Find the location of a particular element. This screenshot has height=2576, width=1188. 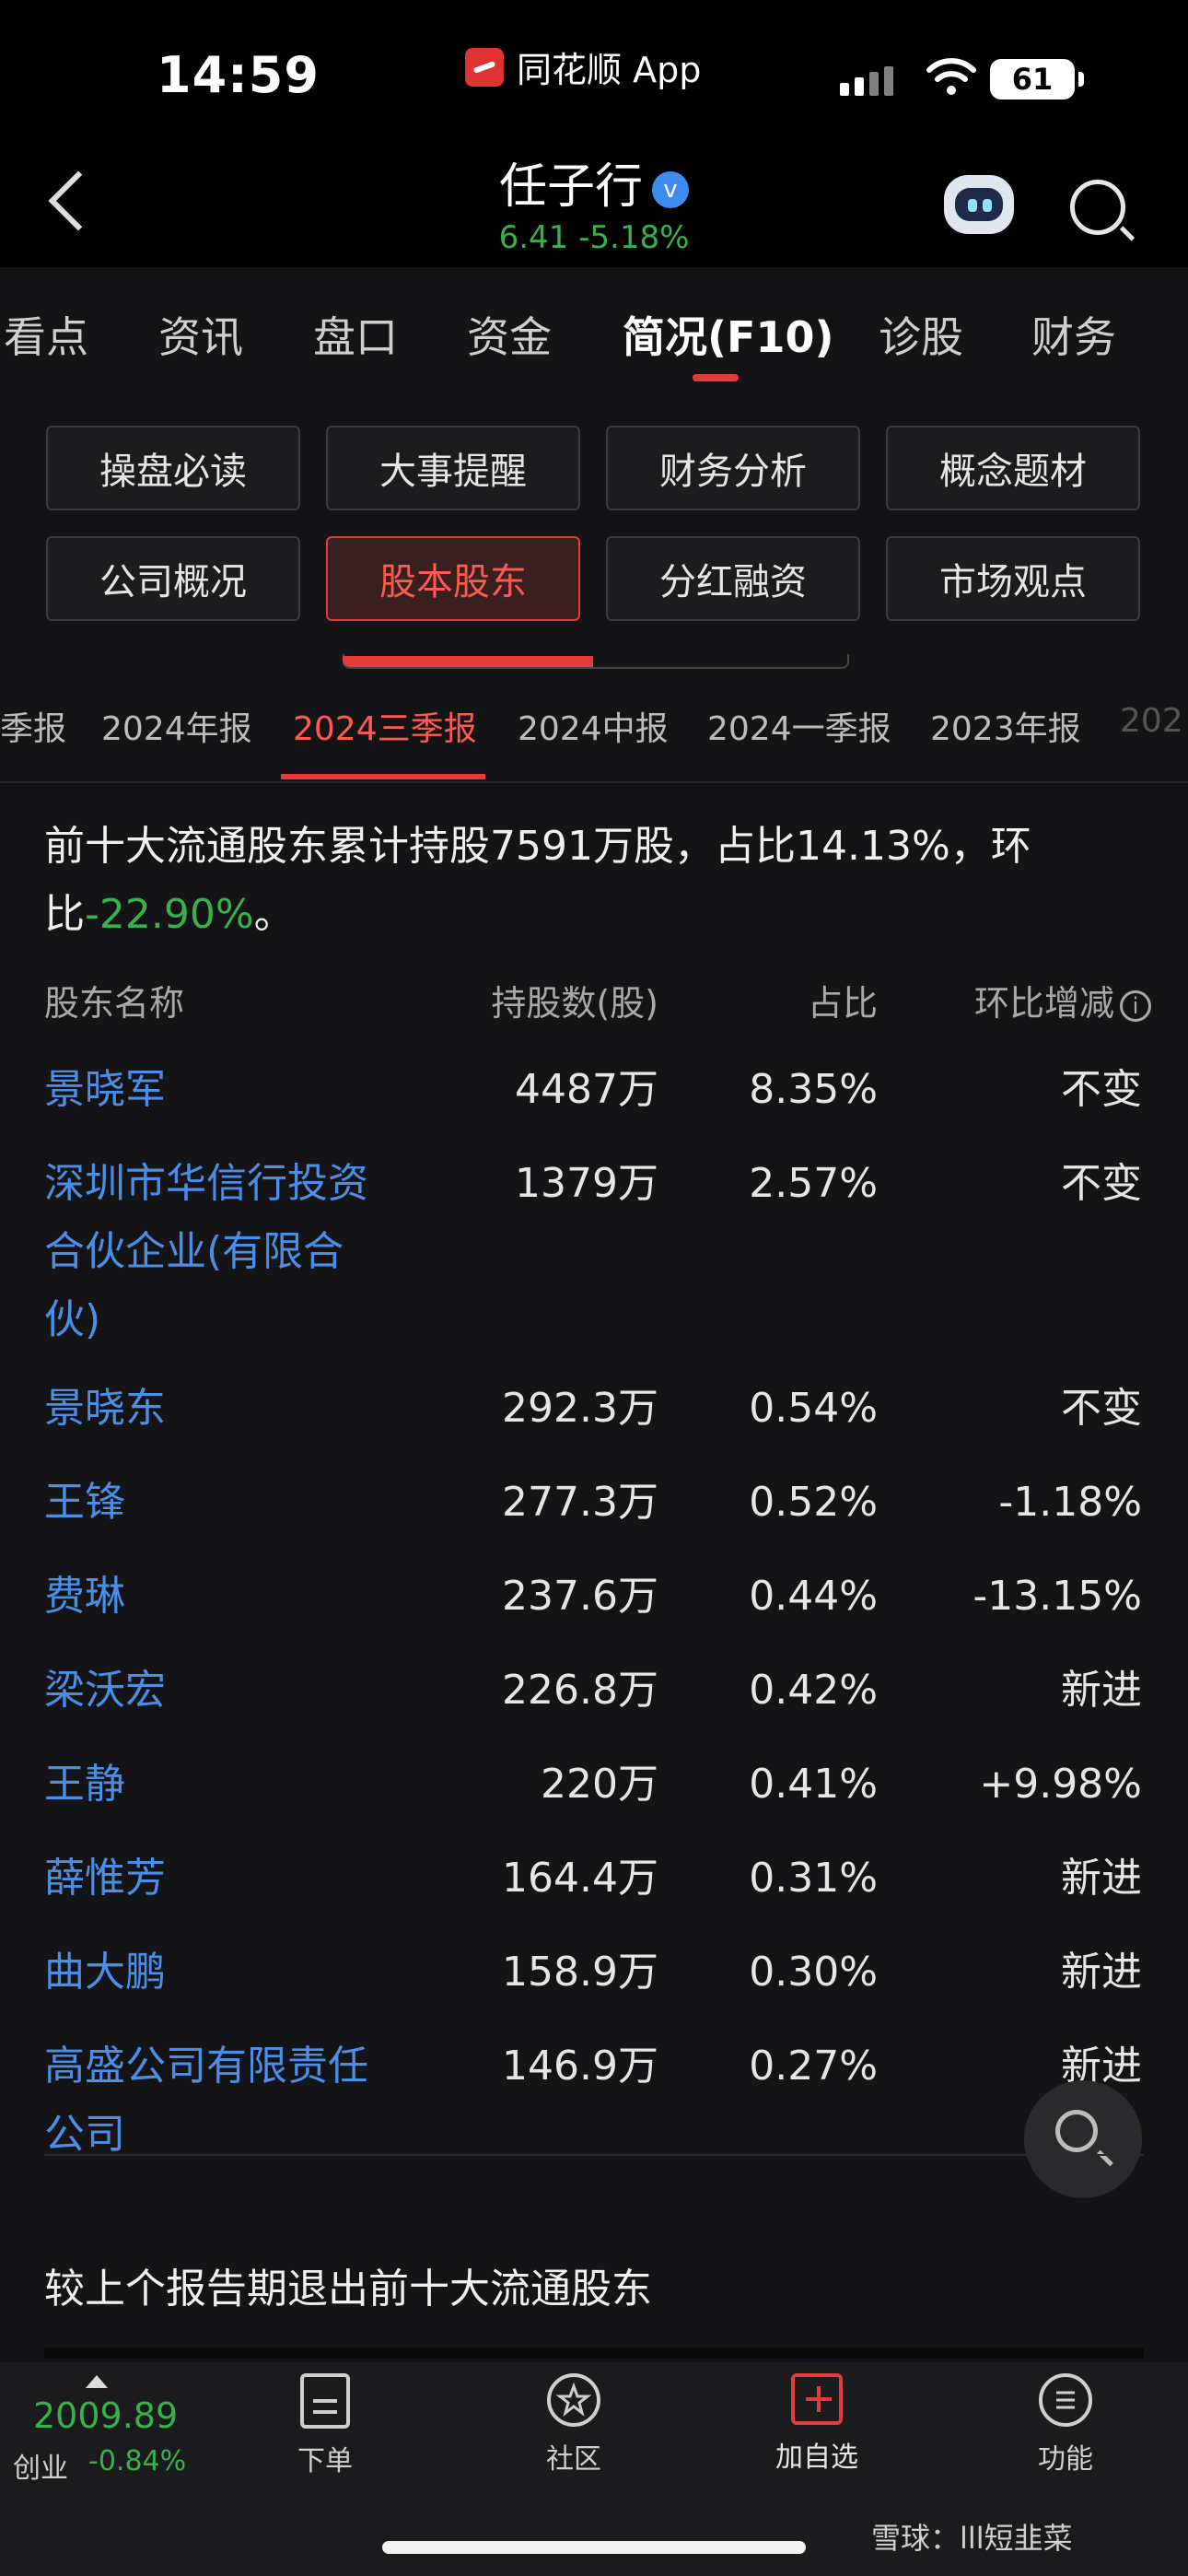

verified-badge-icon: v is located at coordinates (671, 189).